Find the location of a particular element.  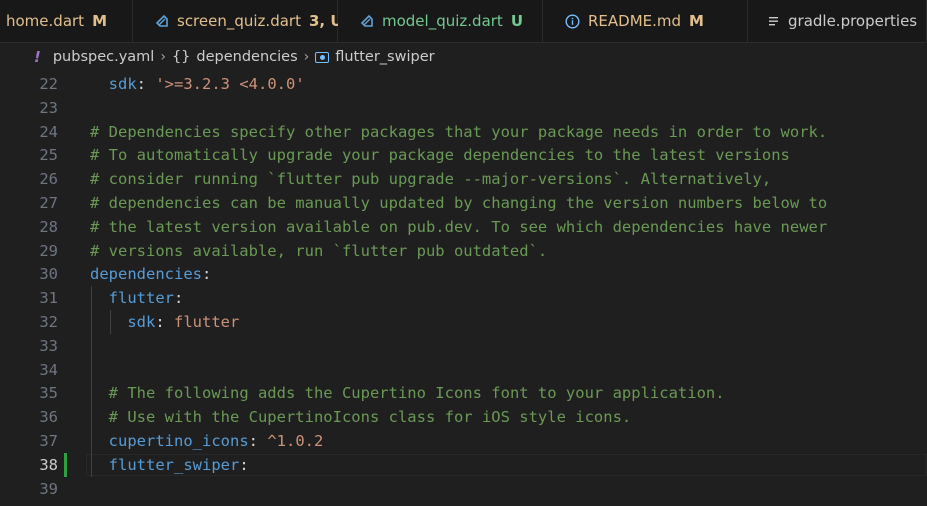

editor-tab-label: model_quiz.dart is located at coordinates (442, 21).